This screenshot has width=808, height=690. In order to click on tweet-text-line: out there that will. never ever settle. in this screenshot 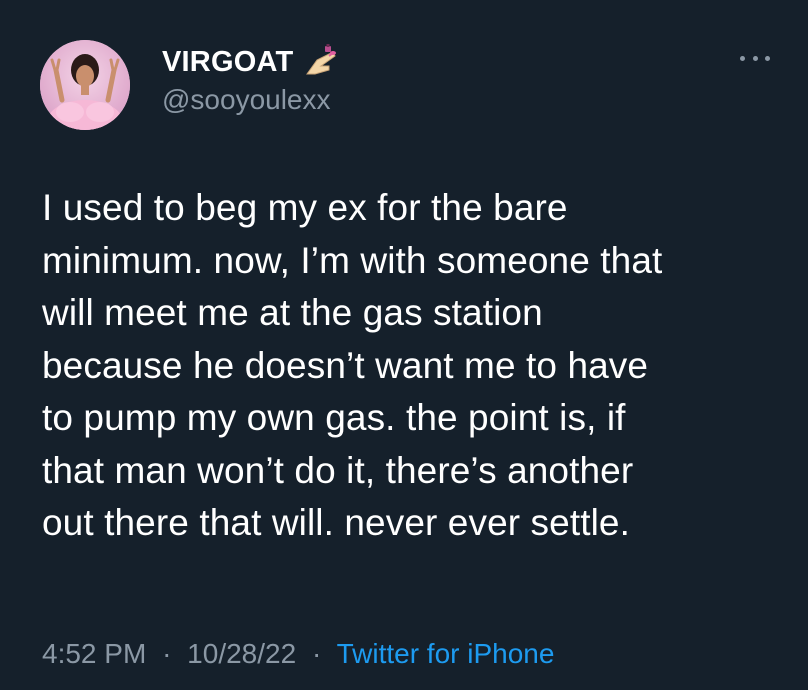, I will do `click(336, 522)`.